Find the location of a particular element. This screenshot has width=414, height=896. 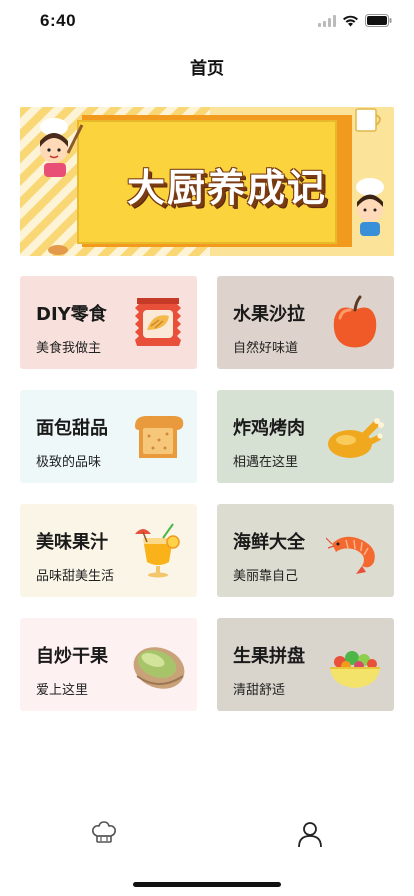

user-icon is located at coordinates (310, 835).